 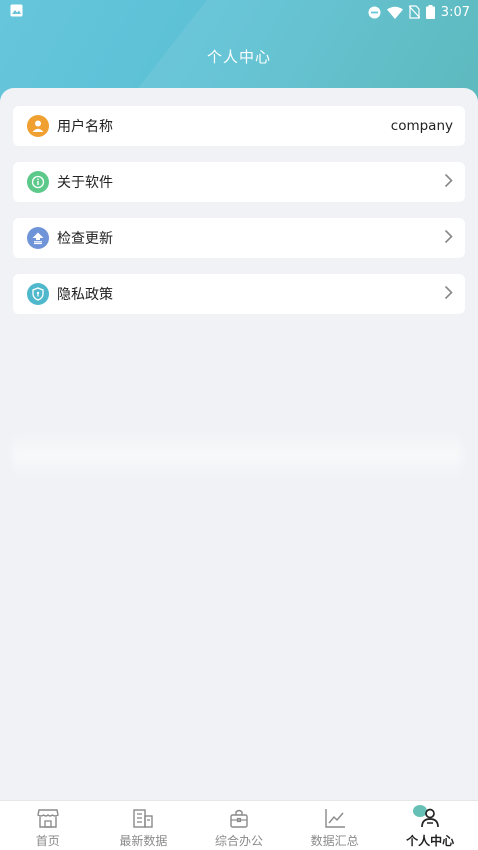 I want to click on blurred-overlay, so click(x=237, y=455).